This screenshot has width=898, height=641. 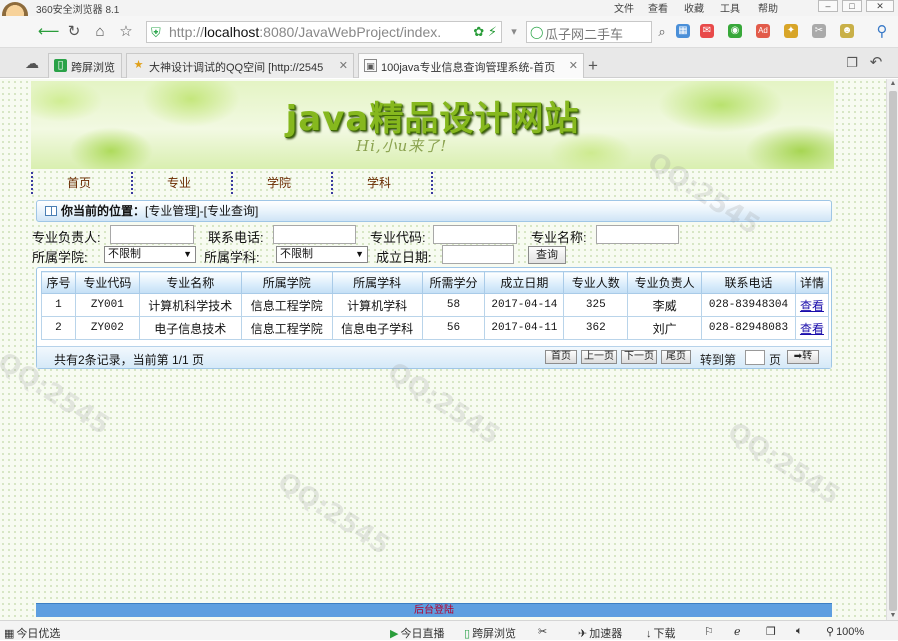 I want to click on last-page-button: 尾页, so click(x=676, y=357).